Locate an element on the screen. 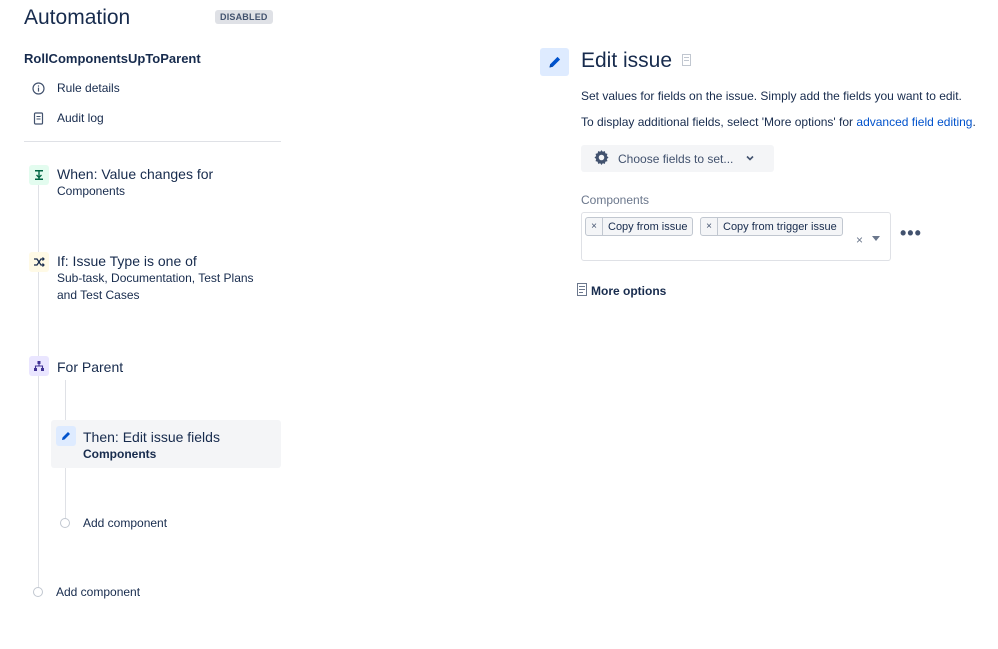 This screenshot has width=998, height=649. condition-title: If: Issue Type is one of is located at coordinates (127, 261).